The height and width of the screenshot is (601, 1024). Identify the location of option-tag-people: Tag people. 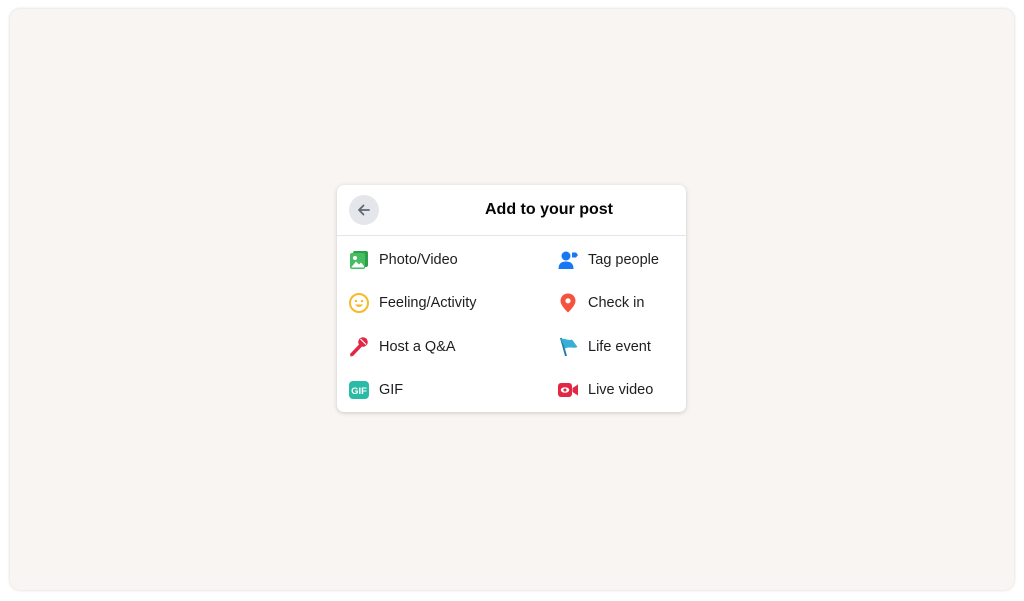
(621, 260).